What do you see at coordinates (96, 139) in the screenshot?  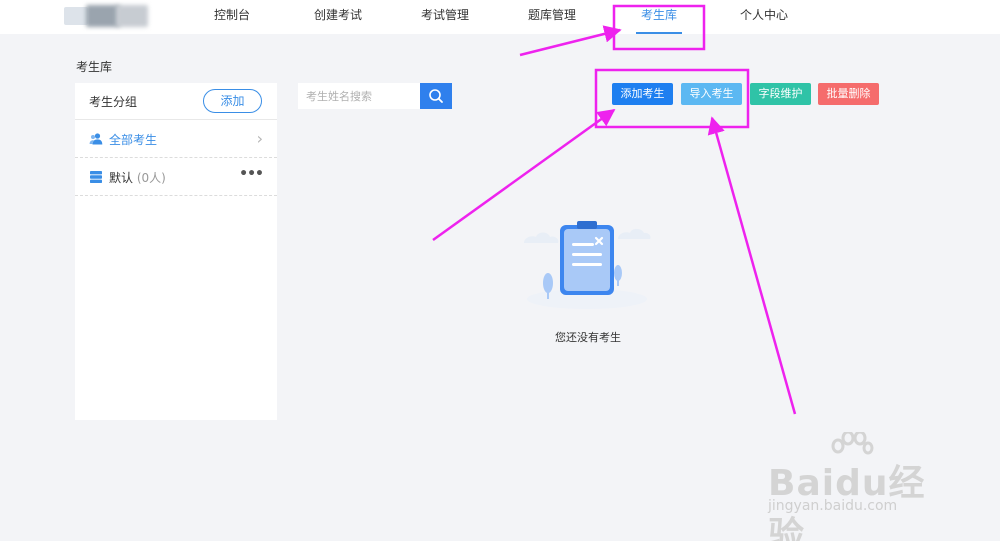 I see `users-icon` at bounding box center [96, 139].